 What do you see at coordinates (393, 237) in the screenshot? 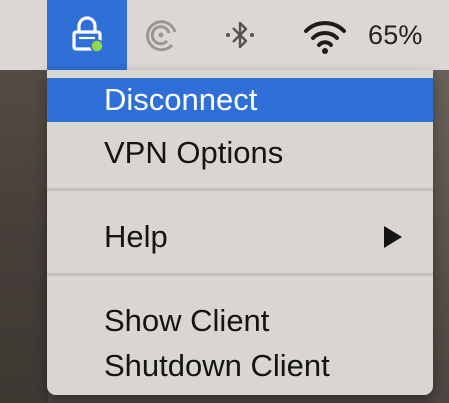
I see `submenu-arrow-icon` at bounding box center [393, 237].